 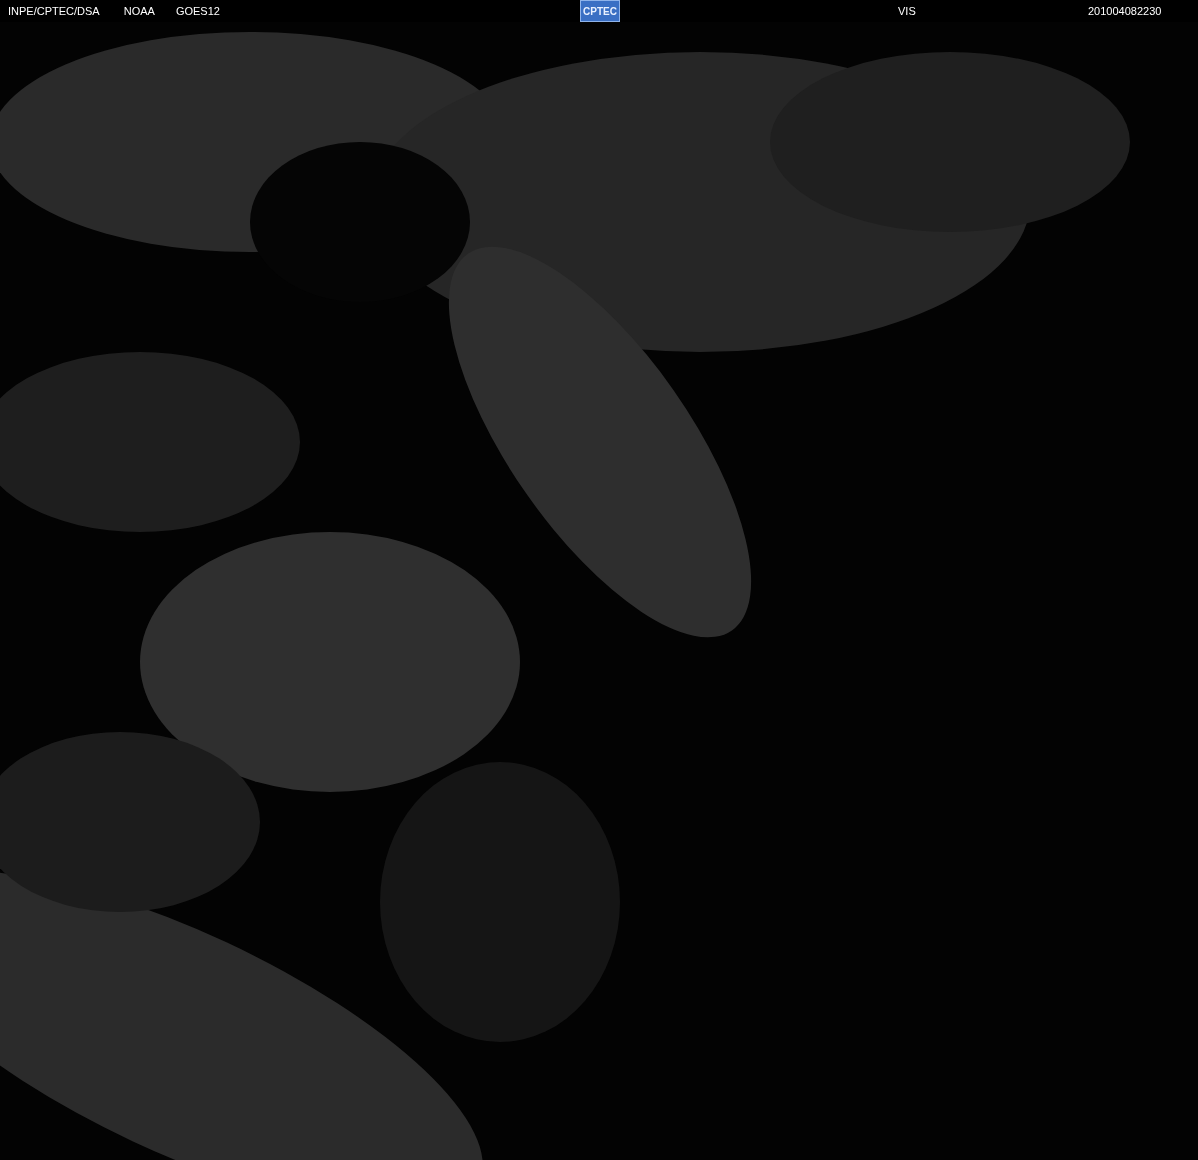 What do you see at coordinates (1125, 11) in the screenshot?
I see `timestamp: 201004082230` at bounding box center [1125, 11].